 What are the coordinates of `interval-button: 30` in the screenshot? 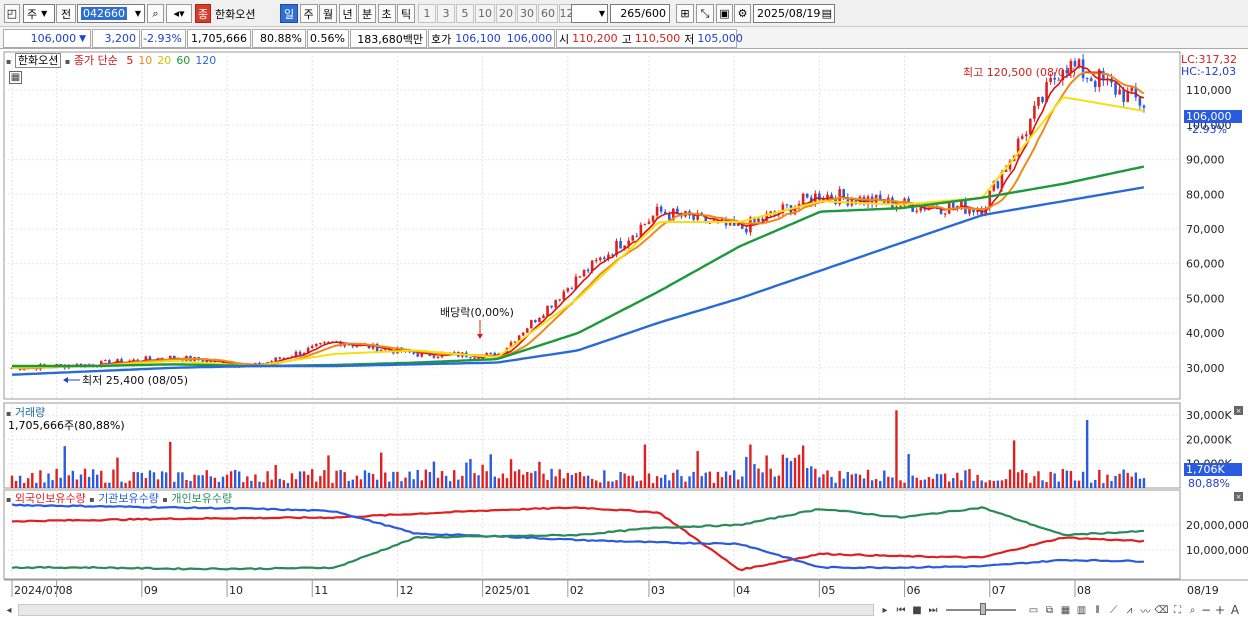 It's located at (527, 13).